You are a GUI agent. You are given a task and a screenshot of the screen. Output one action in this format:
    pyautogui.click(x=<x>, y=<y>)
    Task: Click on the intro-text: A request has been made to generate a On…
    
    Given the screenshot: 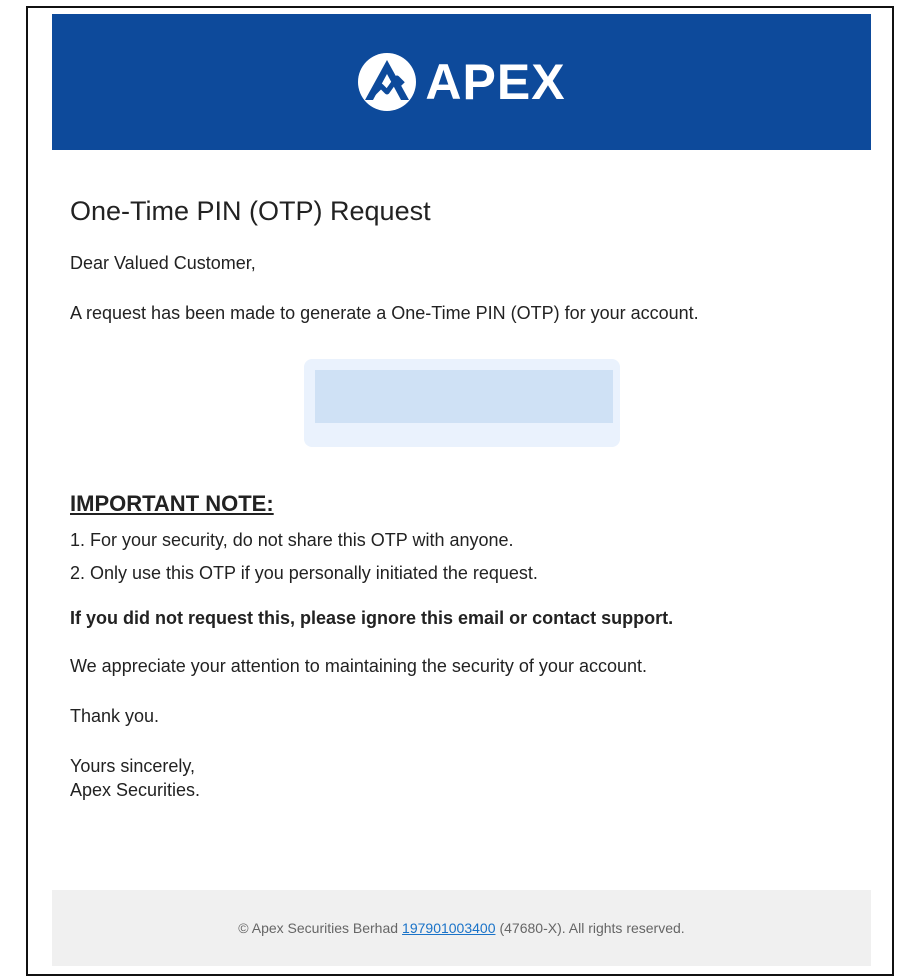 What is the action you would take?
    pyautogui.click(x=384, y=313)
    